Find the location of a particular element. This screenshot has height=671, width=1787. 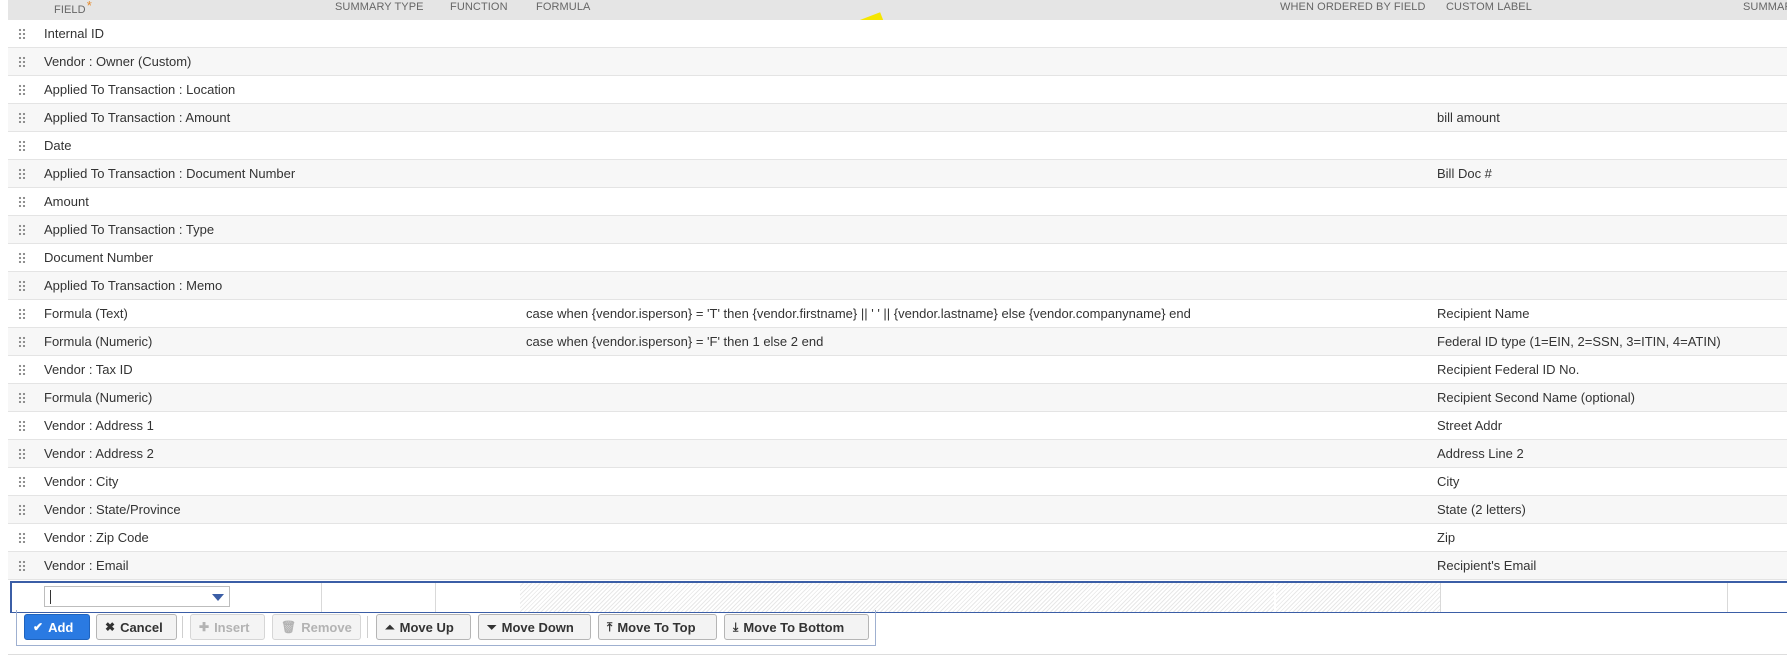

table-row: Vendor : State/Province State (2 letters) is located at coordinates (897, 510).